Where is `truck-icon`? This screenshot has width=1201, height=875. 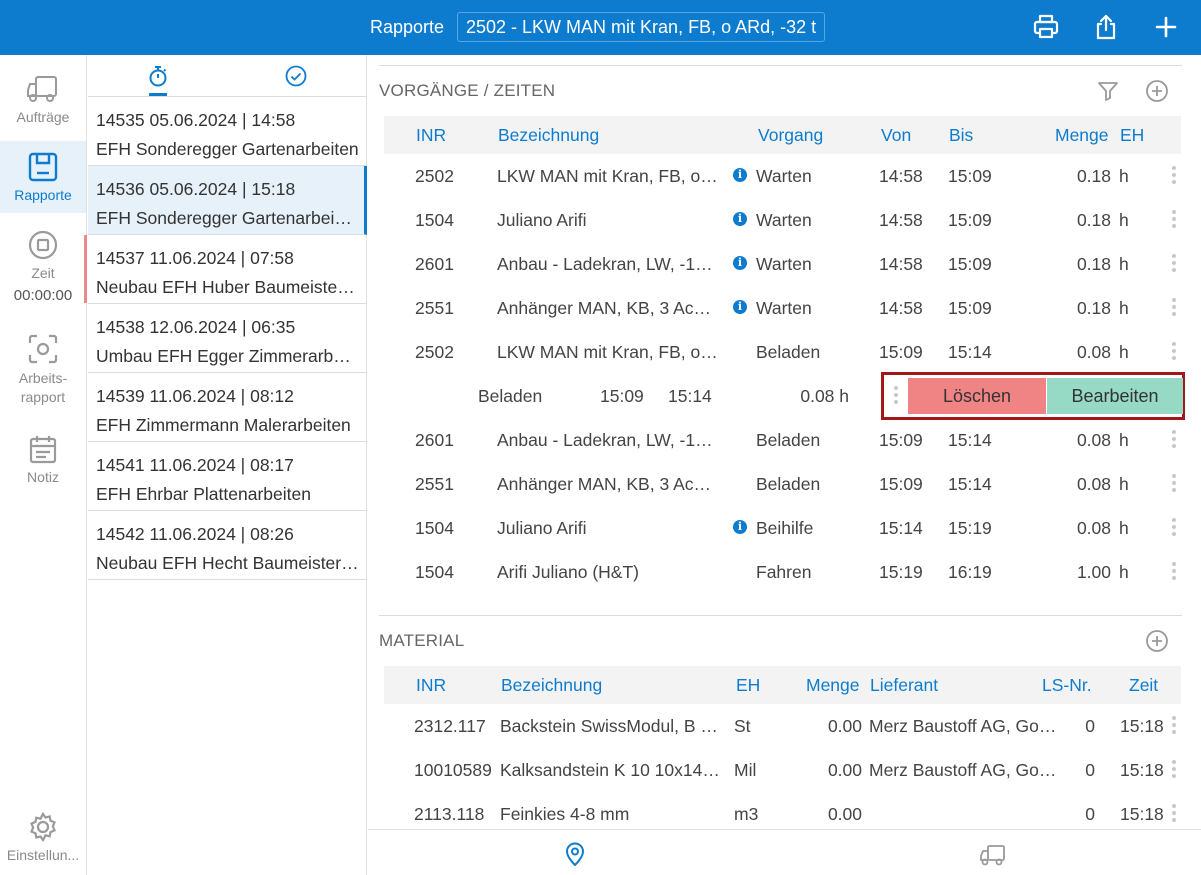 truck-icon is located at coordinates (993, 855).